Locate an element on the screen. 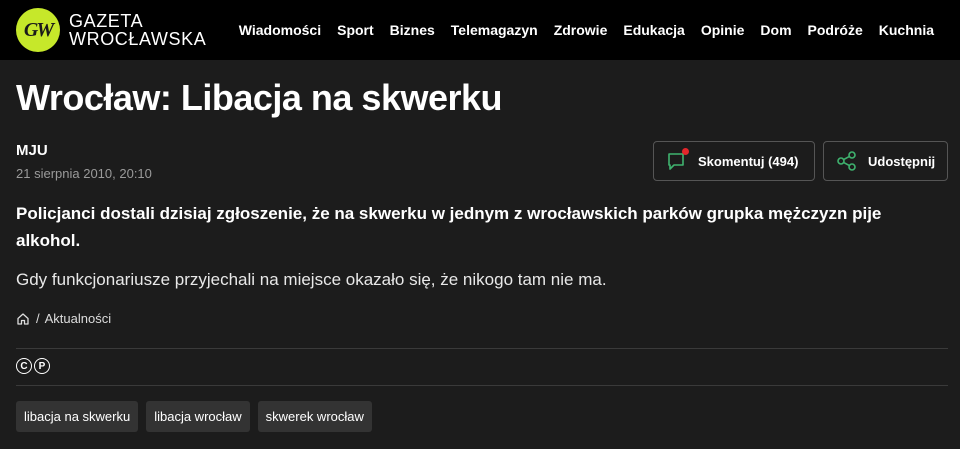  tag-libacja-wroclaw: libacja wrocław is located at coordinates (198, 416).